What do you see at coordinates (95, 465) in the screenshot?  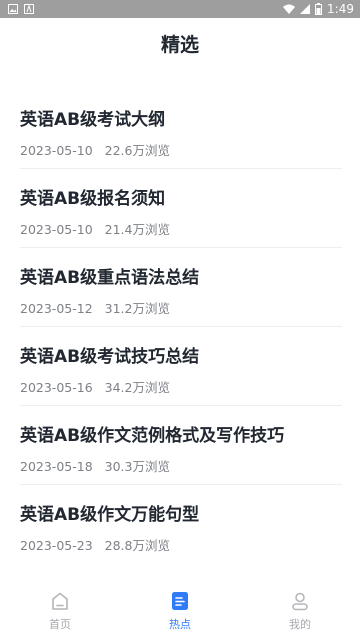 I see `article-meta: 2023-05-18 30.3万浏览` at bounding box center [95, 465].